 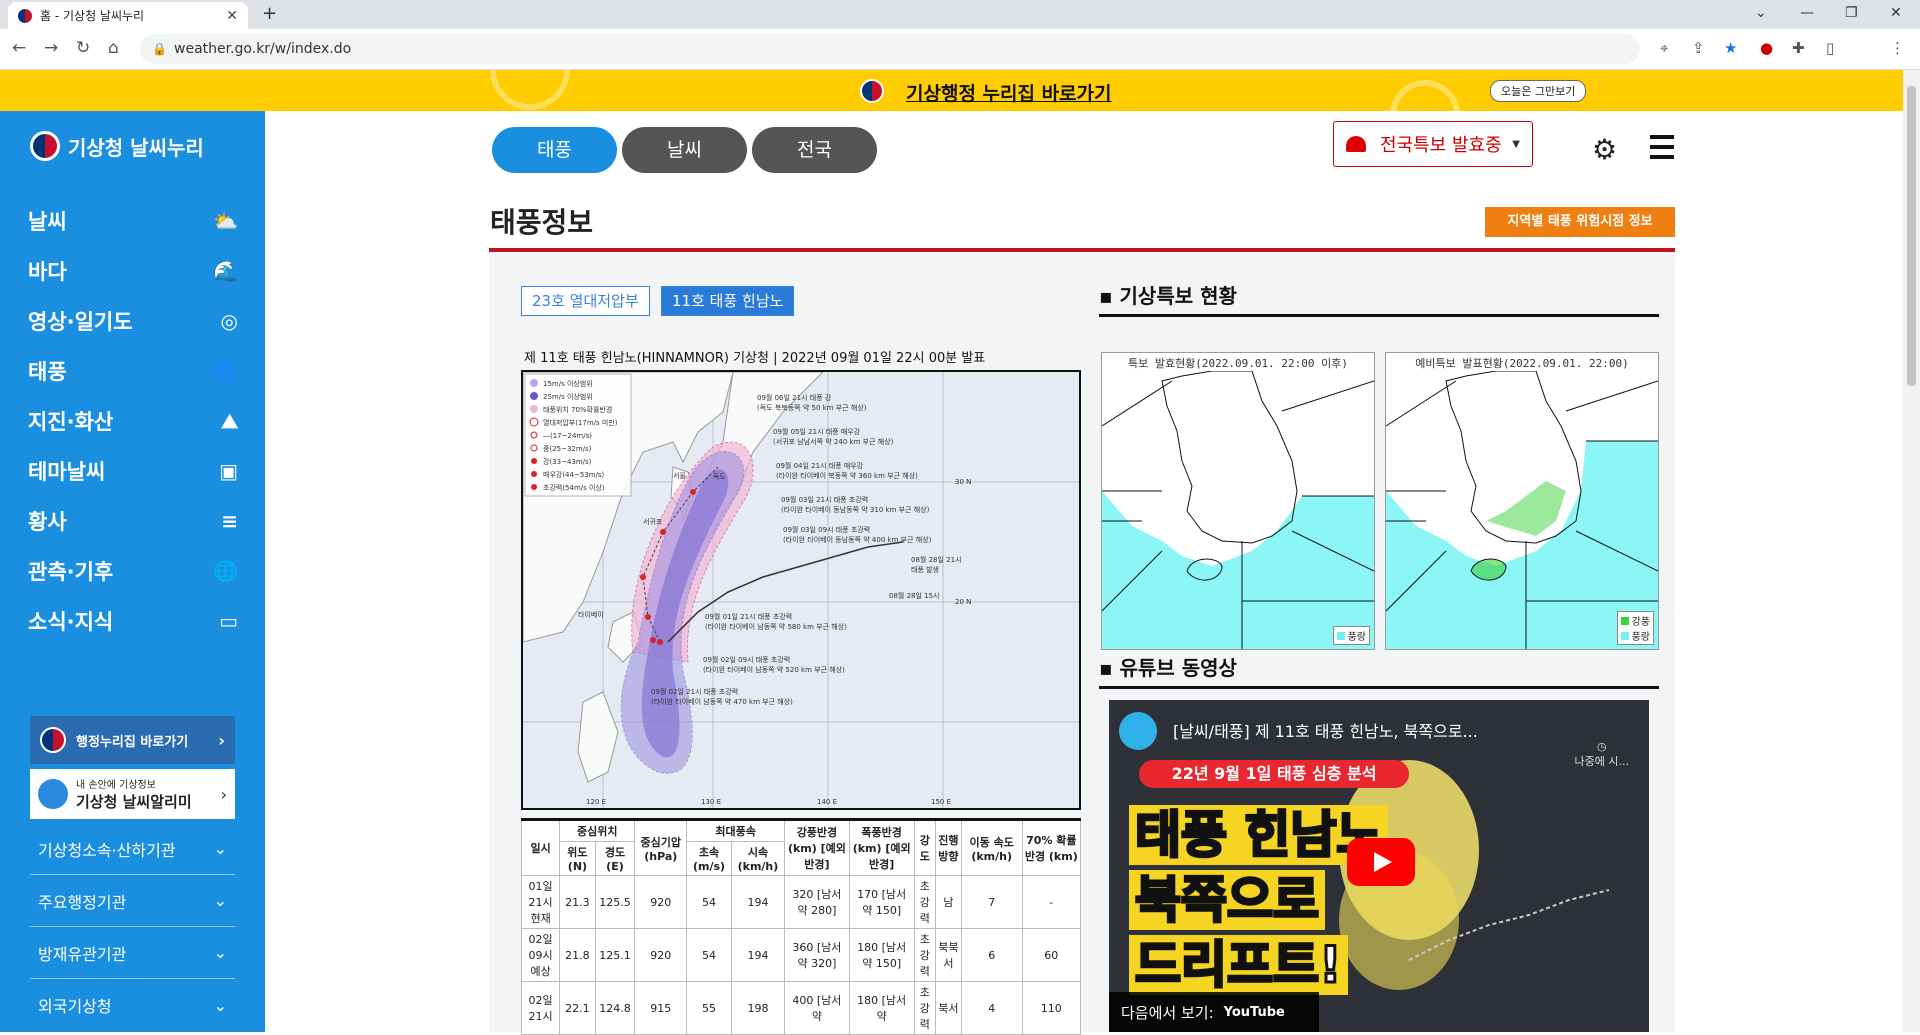 What do you see at coordinates (758, 858) in the screenshot?
I see `col-kmh: 시속 (km/h)` at bounding box center [758, 858].